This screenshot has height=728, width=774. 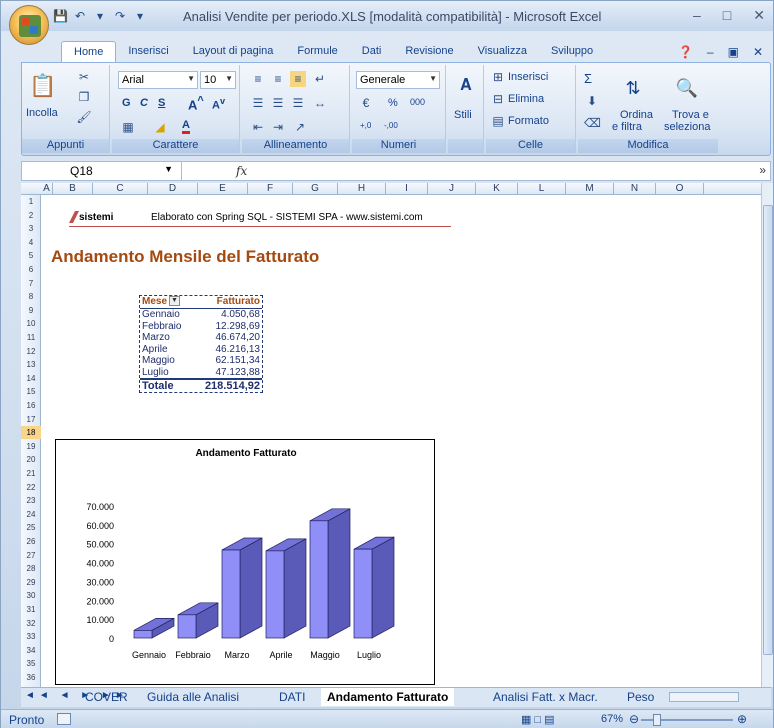 I want to click on row-header: 34, so click(x=31, y=650).